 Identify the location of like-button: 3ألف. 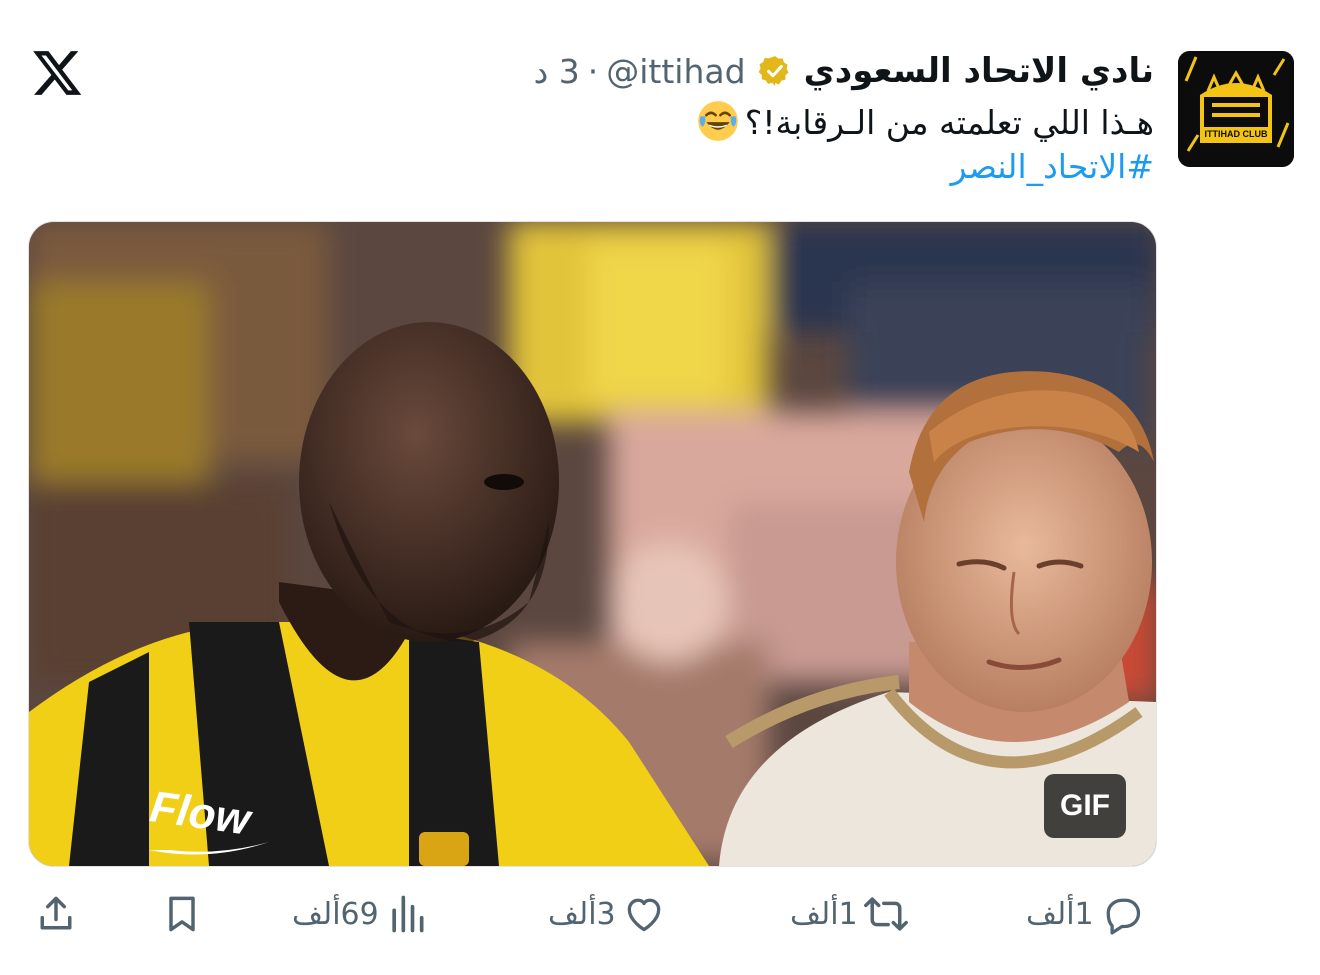
(607, 914).